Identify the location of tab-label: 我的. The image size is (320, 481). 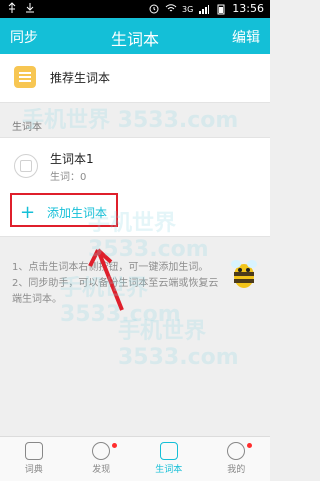
(236, 470).